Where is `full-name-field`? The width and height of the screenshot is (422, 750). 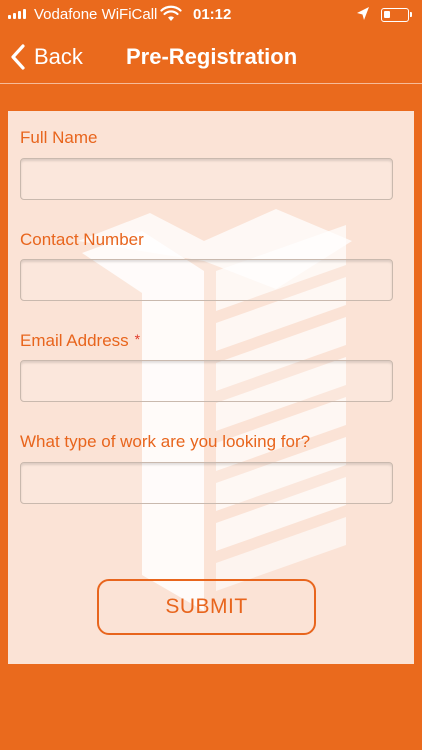
full-name-field is located at coordinates (206, 179).